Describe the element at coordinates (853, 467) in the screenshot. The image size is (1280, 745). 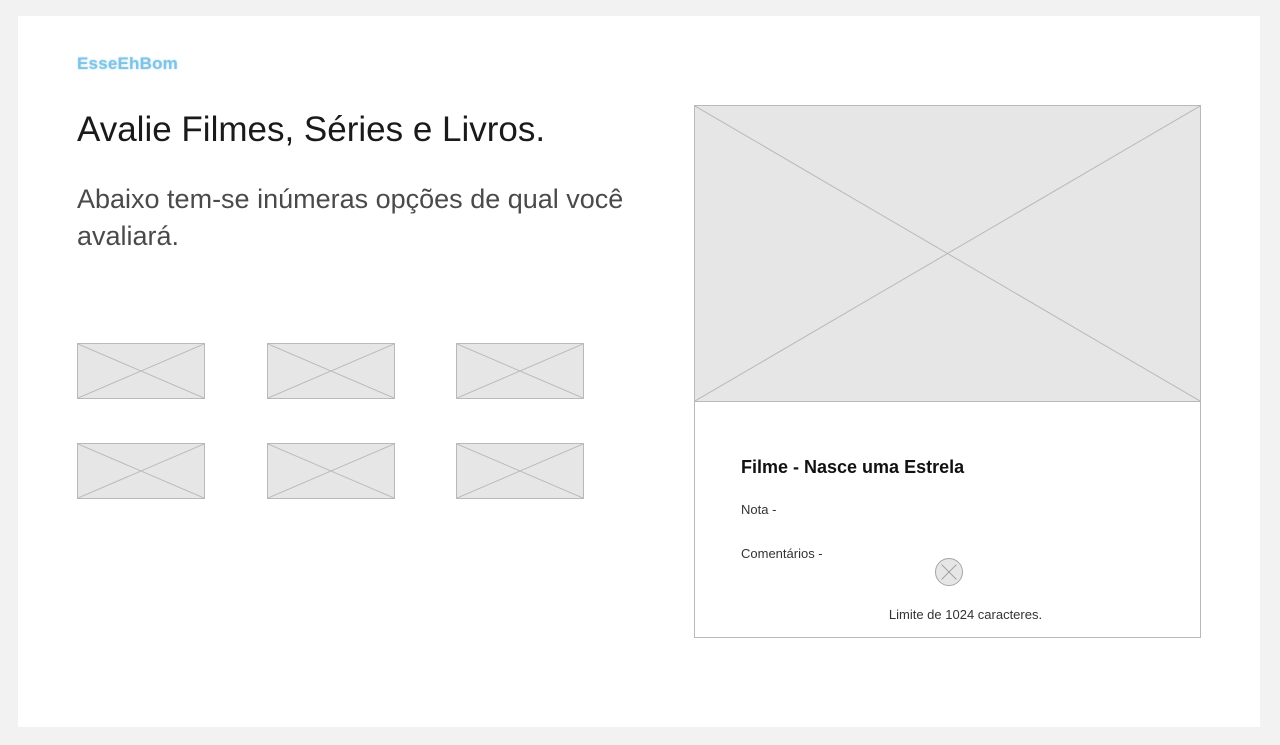
I see `review-card-title: Filme - Nasce uma Estrela` at that location.